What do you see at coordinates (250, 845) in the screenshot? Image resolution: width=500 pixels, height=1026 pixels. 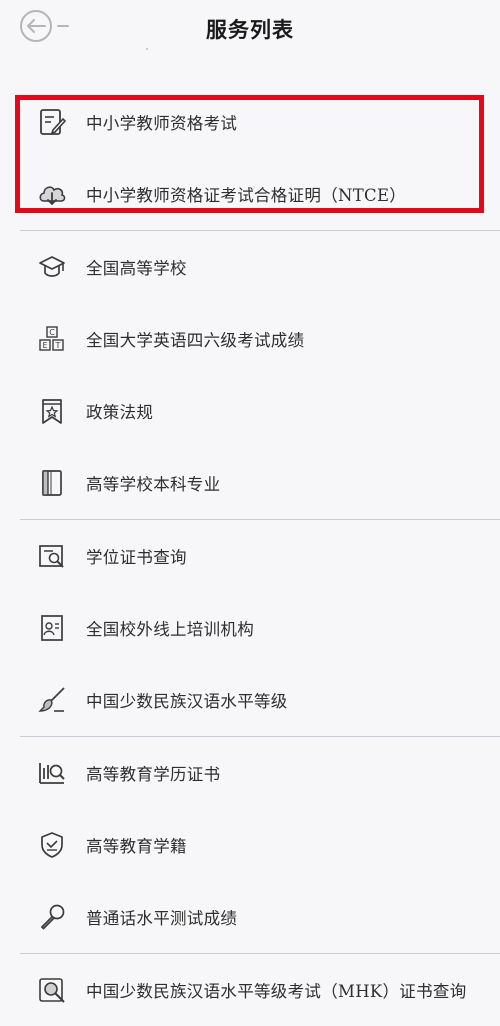 I see `service-item-student-status: 高等教育学籍` at bounding box center [250, 845].